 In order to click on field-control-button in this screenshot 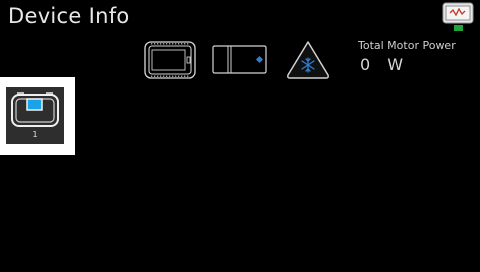, I will do `click(308, 60)`.